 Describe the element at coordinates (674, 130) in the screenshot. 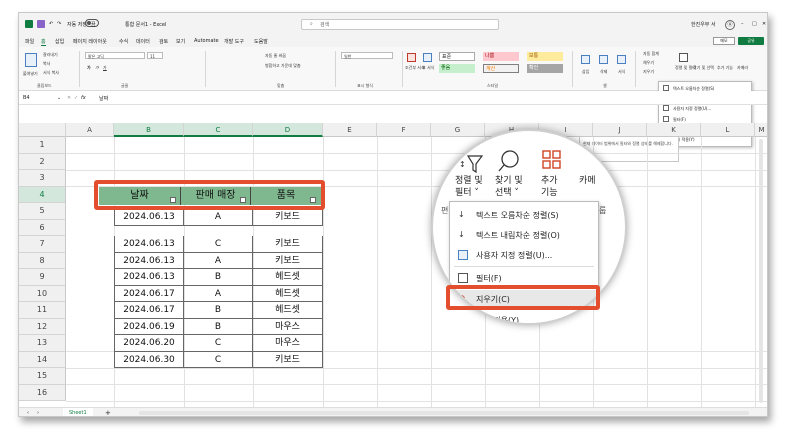

I see `column-header-k: K` at that location.